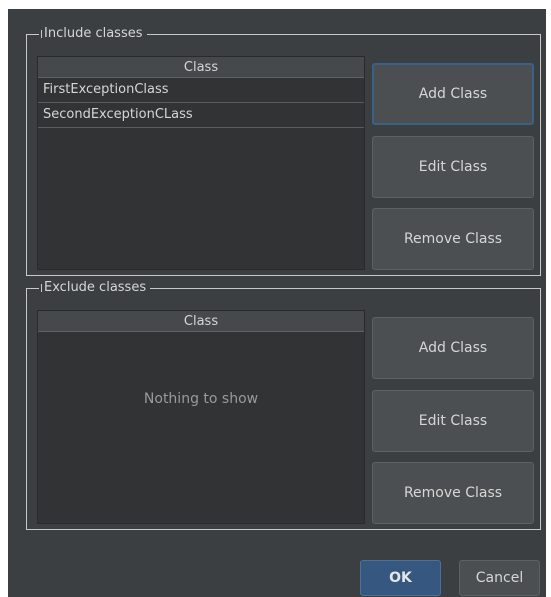 Image resolution: width=551 pixels, height=597 pixels. I want to click on include-edit-class-button: Edit Class, so click(453, 167).